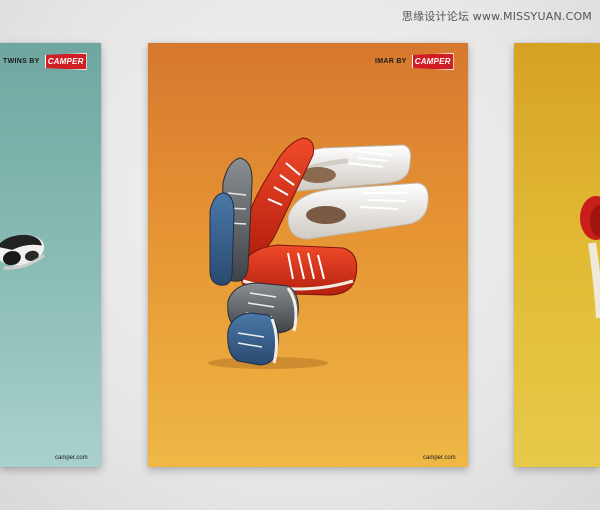 This screenshot has width=600, height=510. Describe the element at coordinates (496, 16) in the screenshot. I see `watermark-text: 思缘设计论坛 www.MISSYUAN.COM` at that location.